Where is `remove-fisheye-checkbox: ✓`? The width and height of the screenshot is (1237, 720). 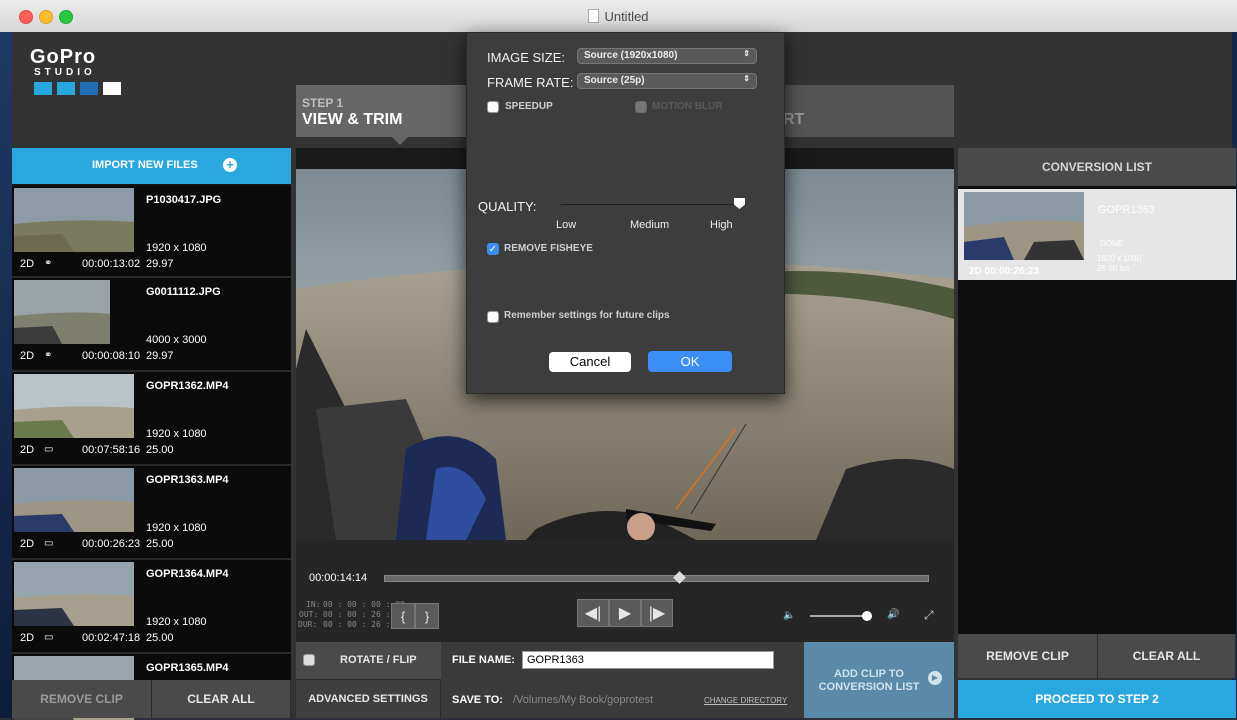
remove-fisheye-checkbox: ✓ is located at coordinates (493, 249).